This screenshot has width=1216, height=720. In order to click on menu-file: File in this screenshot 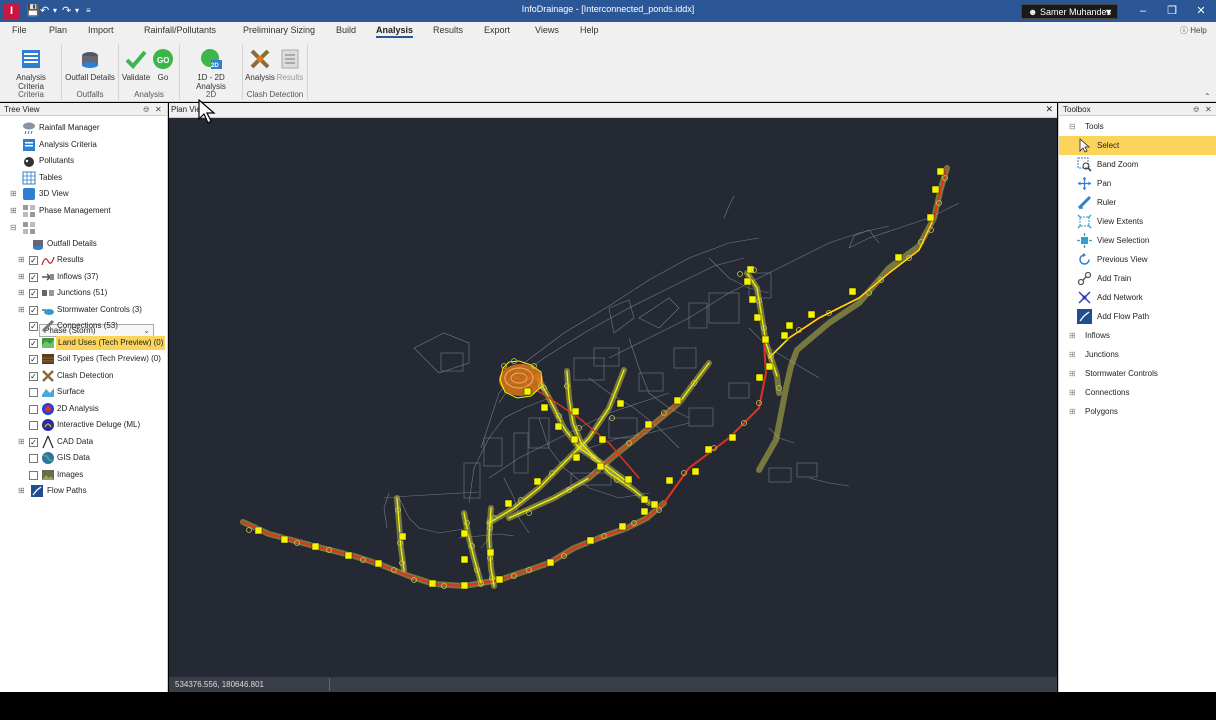, I will do `click(19, 30)`.